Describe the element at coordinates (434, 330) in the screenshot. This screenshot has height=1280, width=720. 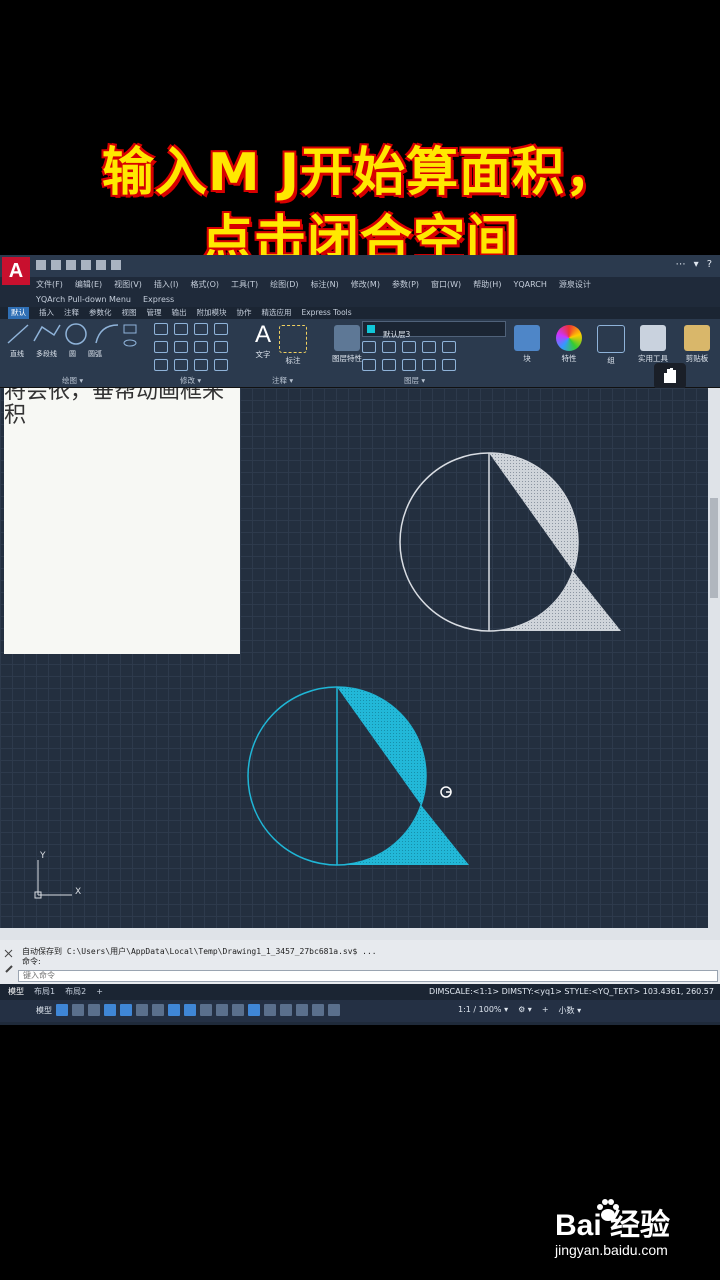
I see `layer-dropdown: 默认层3` at that location.